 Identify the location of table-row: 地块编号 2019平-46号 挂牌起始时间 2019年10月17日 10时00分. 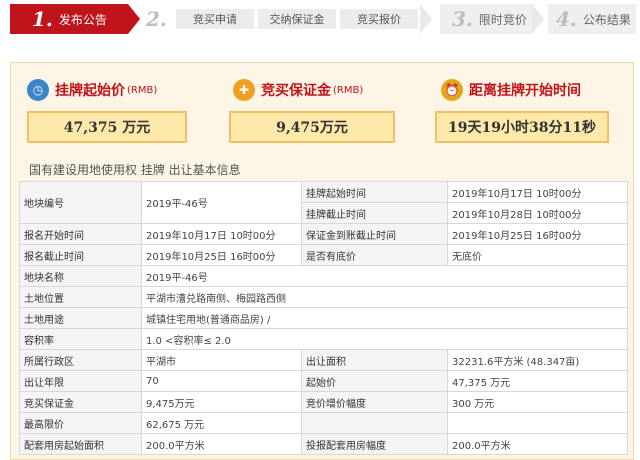
(323, 202).